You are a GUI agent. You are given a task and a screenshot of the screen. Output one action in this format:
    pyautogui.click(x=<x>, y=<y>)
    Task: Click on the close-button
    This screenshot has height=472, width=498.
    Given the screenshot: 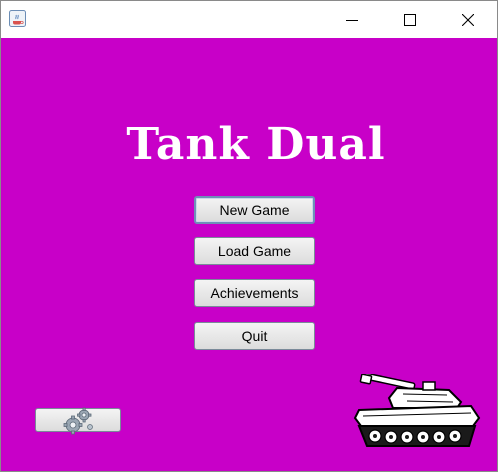 What is the action you would take?
    pyautogui.click(x=468, y=19)
    